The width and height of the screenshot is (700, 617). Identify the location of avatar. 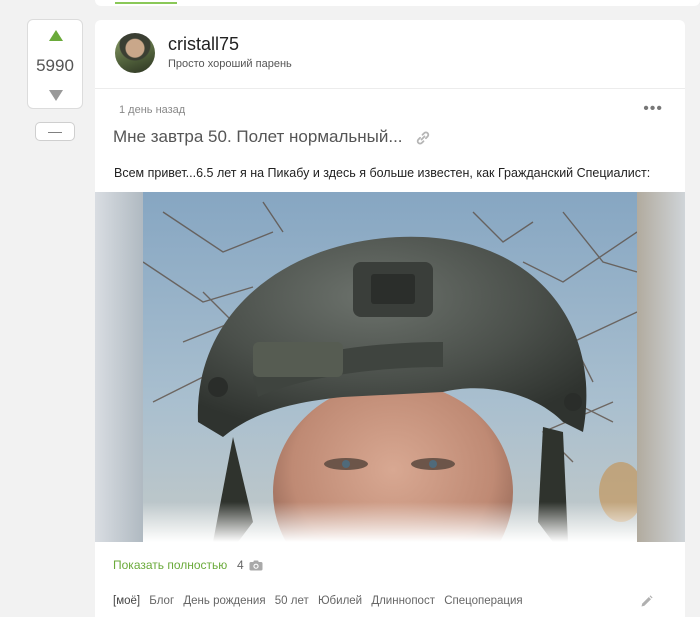
(135, 53).